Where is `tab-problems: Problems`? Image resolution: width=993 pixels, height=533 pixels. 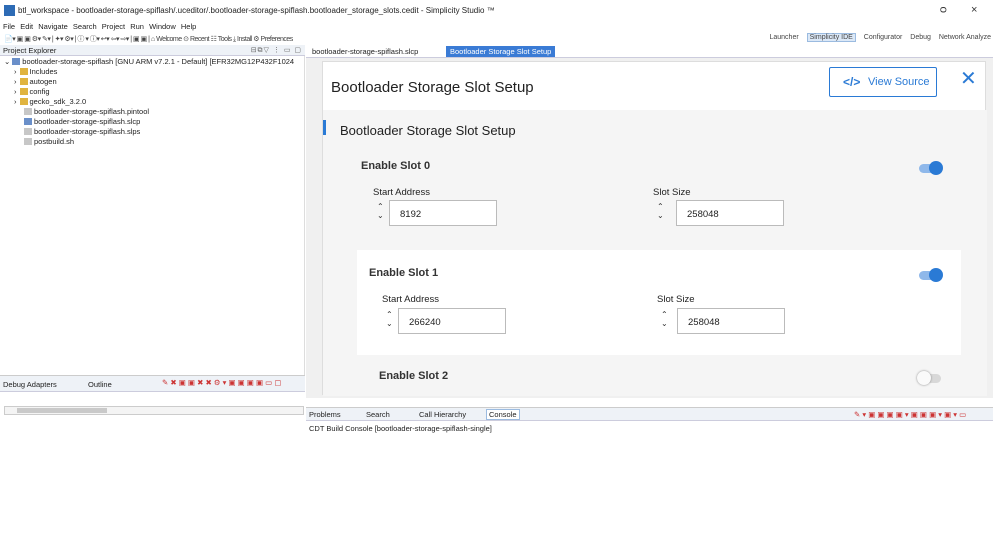 tab-problems: Problems is located at coordinates (325, 414).